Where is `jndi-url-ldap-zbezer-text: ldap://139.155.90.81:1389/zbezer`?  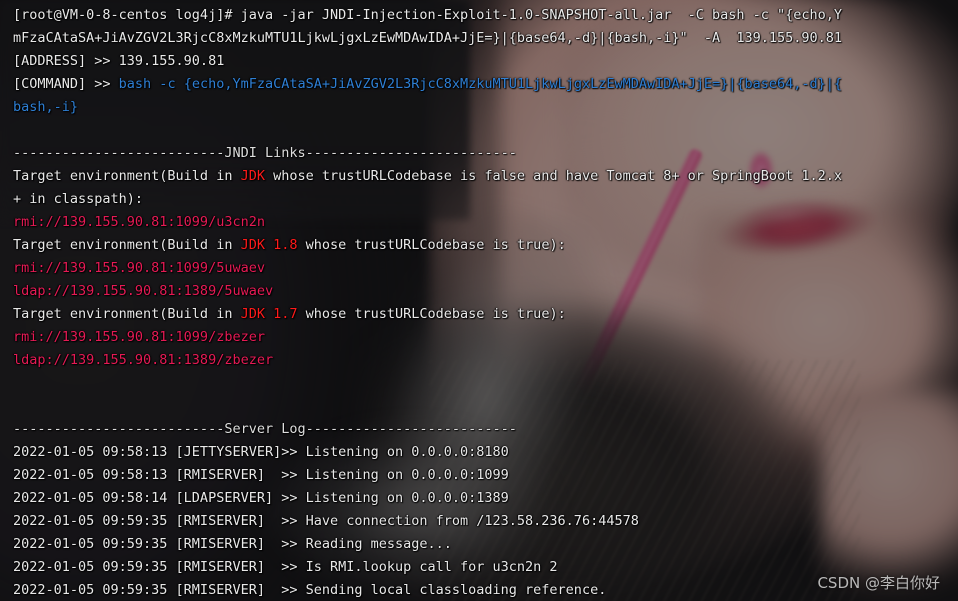 jndi-url-ldap-zbezer-text: ldap://139.155.90.81:1389/zbezer is located at coordinates (143, 360).